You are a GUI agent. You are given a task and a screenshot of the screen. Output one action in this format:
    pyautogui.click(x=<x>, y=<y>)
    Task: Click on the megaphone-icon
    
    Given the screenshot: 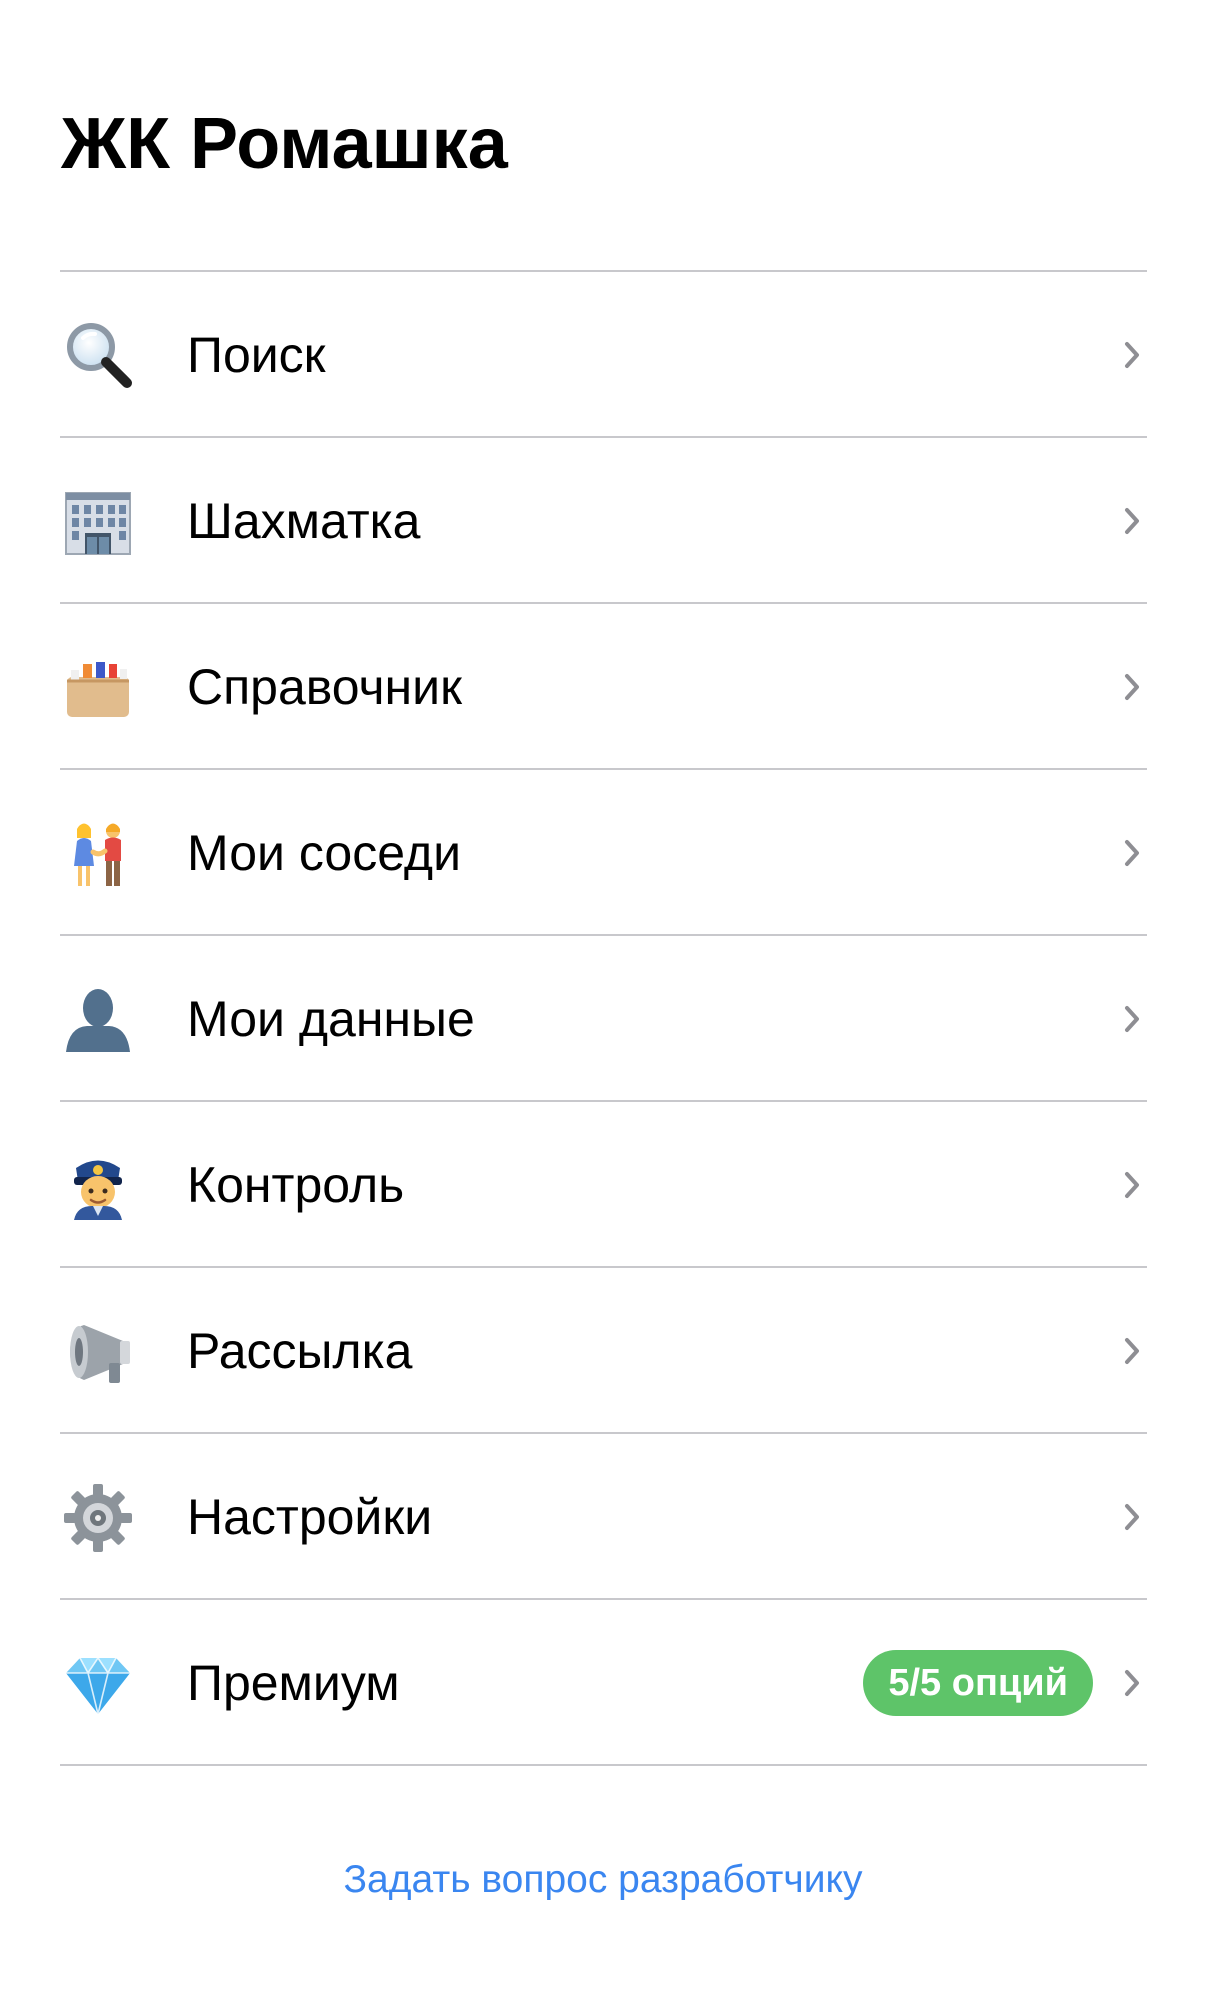 What is the action you would take?
    pyautogui.click(x=100, y=1354)
    